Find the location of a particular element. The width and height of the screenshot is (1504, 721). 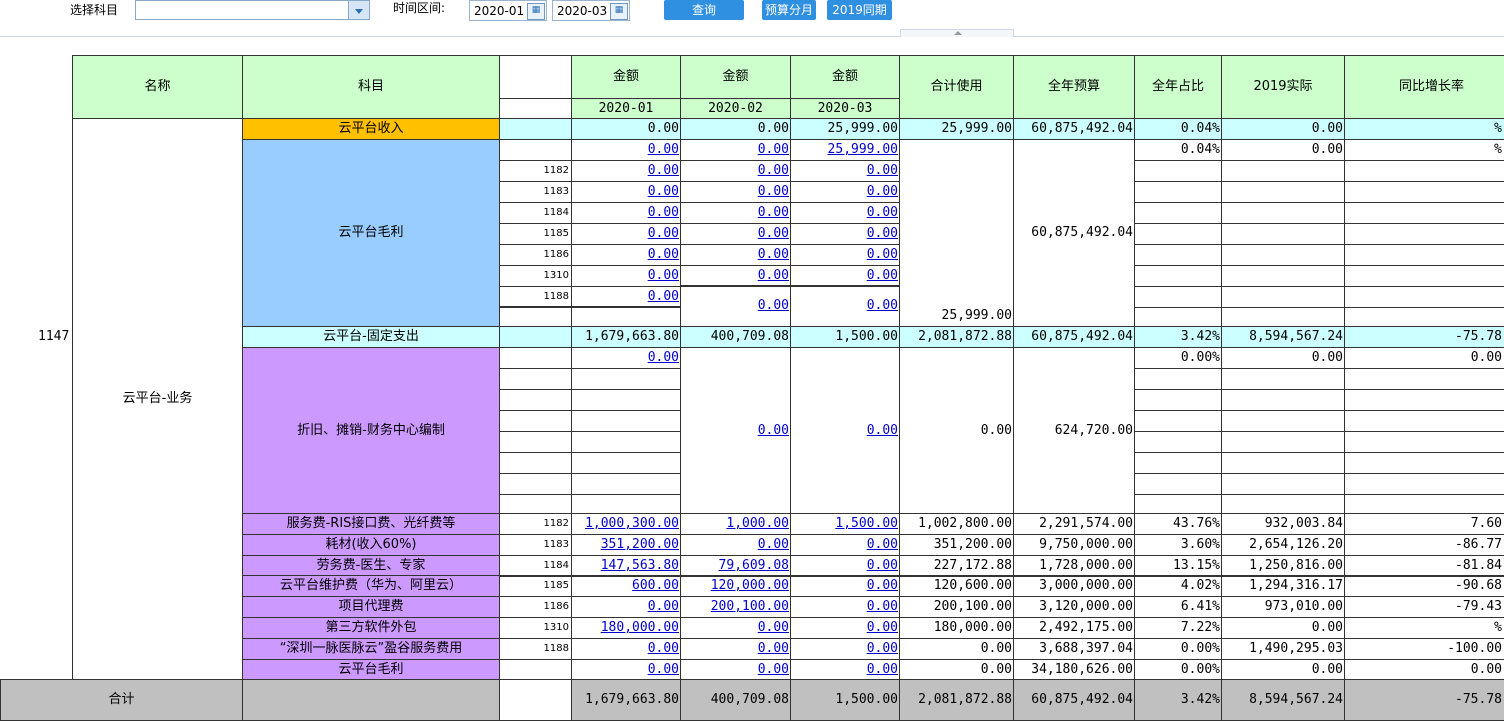

item-m1-link: 147,563.80 is located at coordinates (640, 565).